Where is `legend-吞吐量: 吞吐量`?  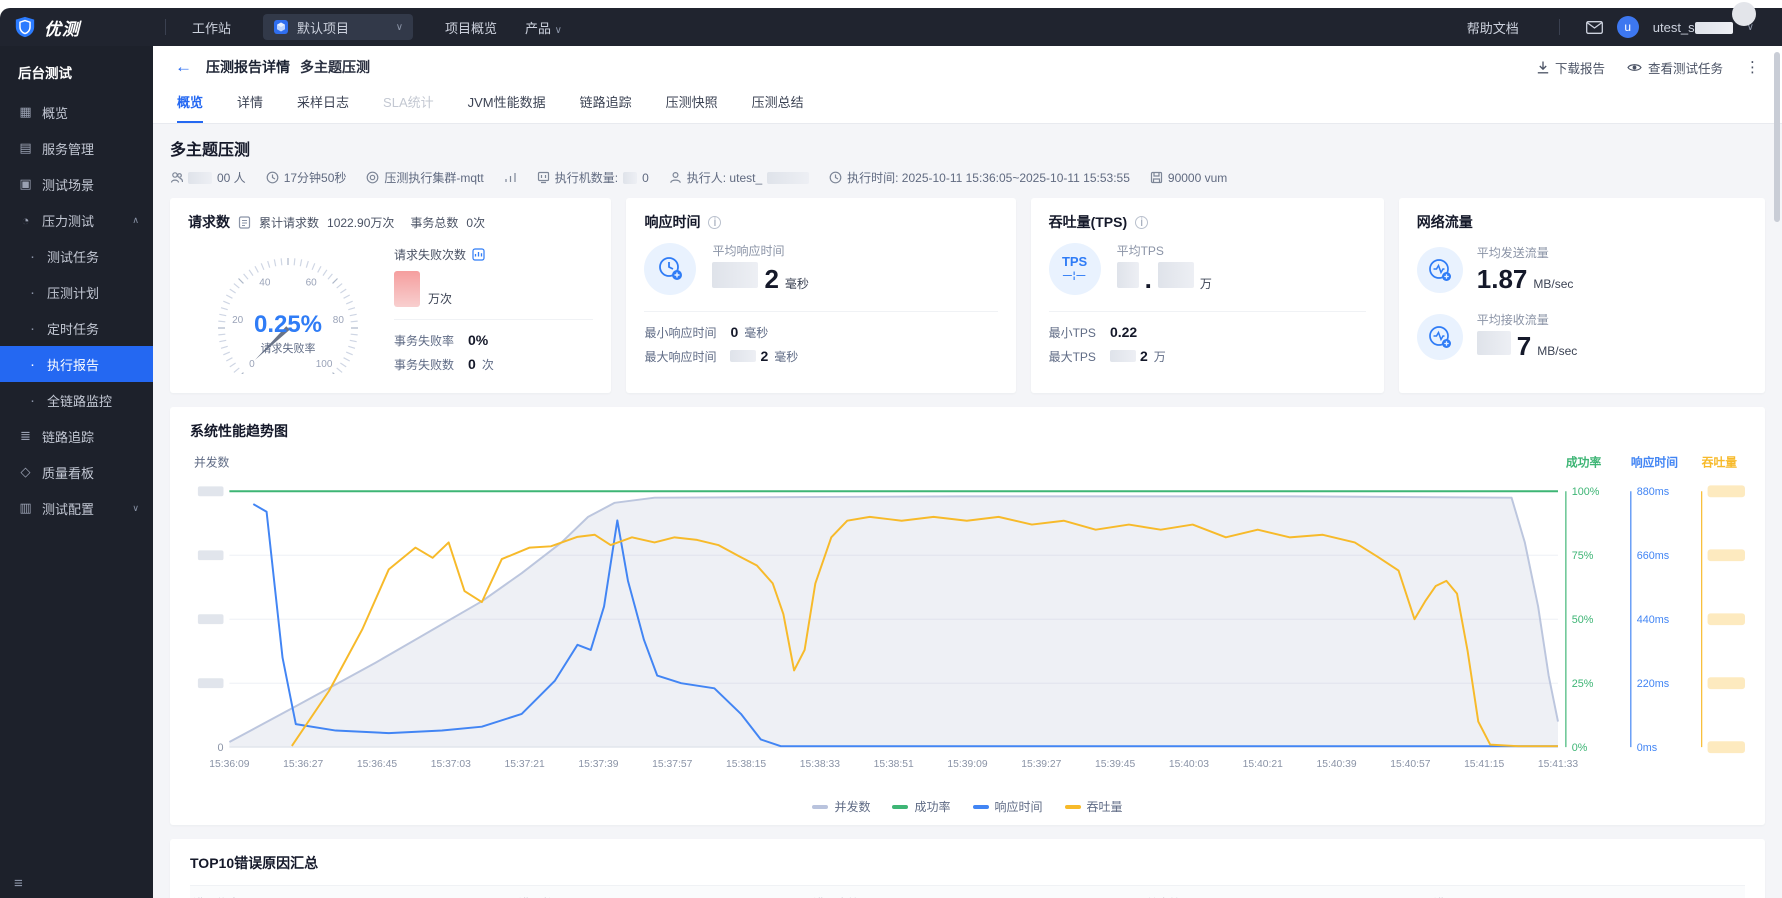
legend-吞吐量: 吞吐量 is located at coordinates (1093, 806).